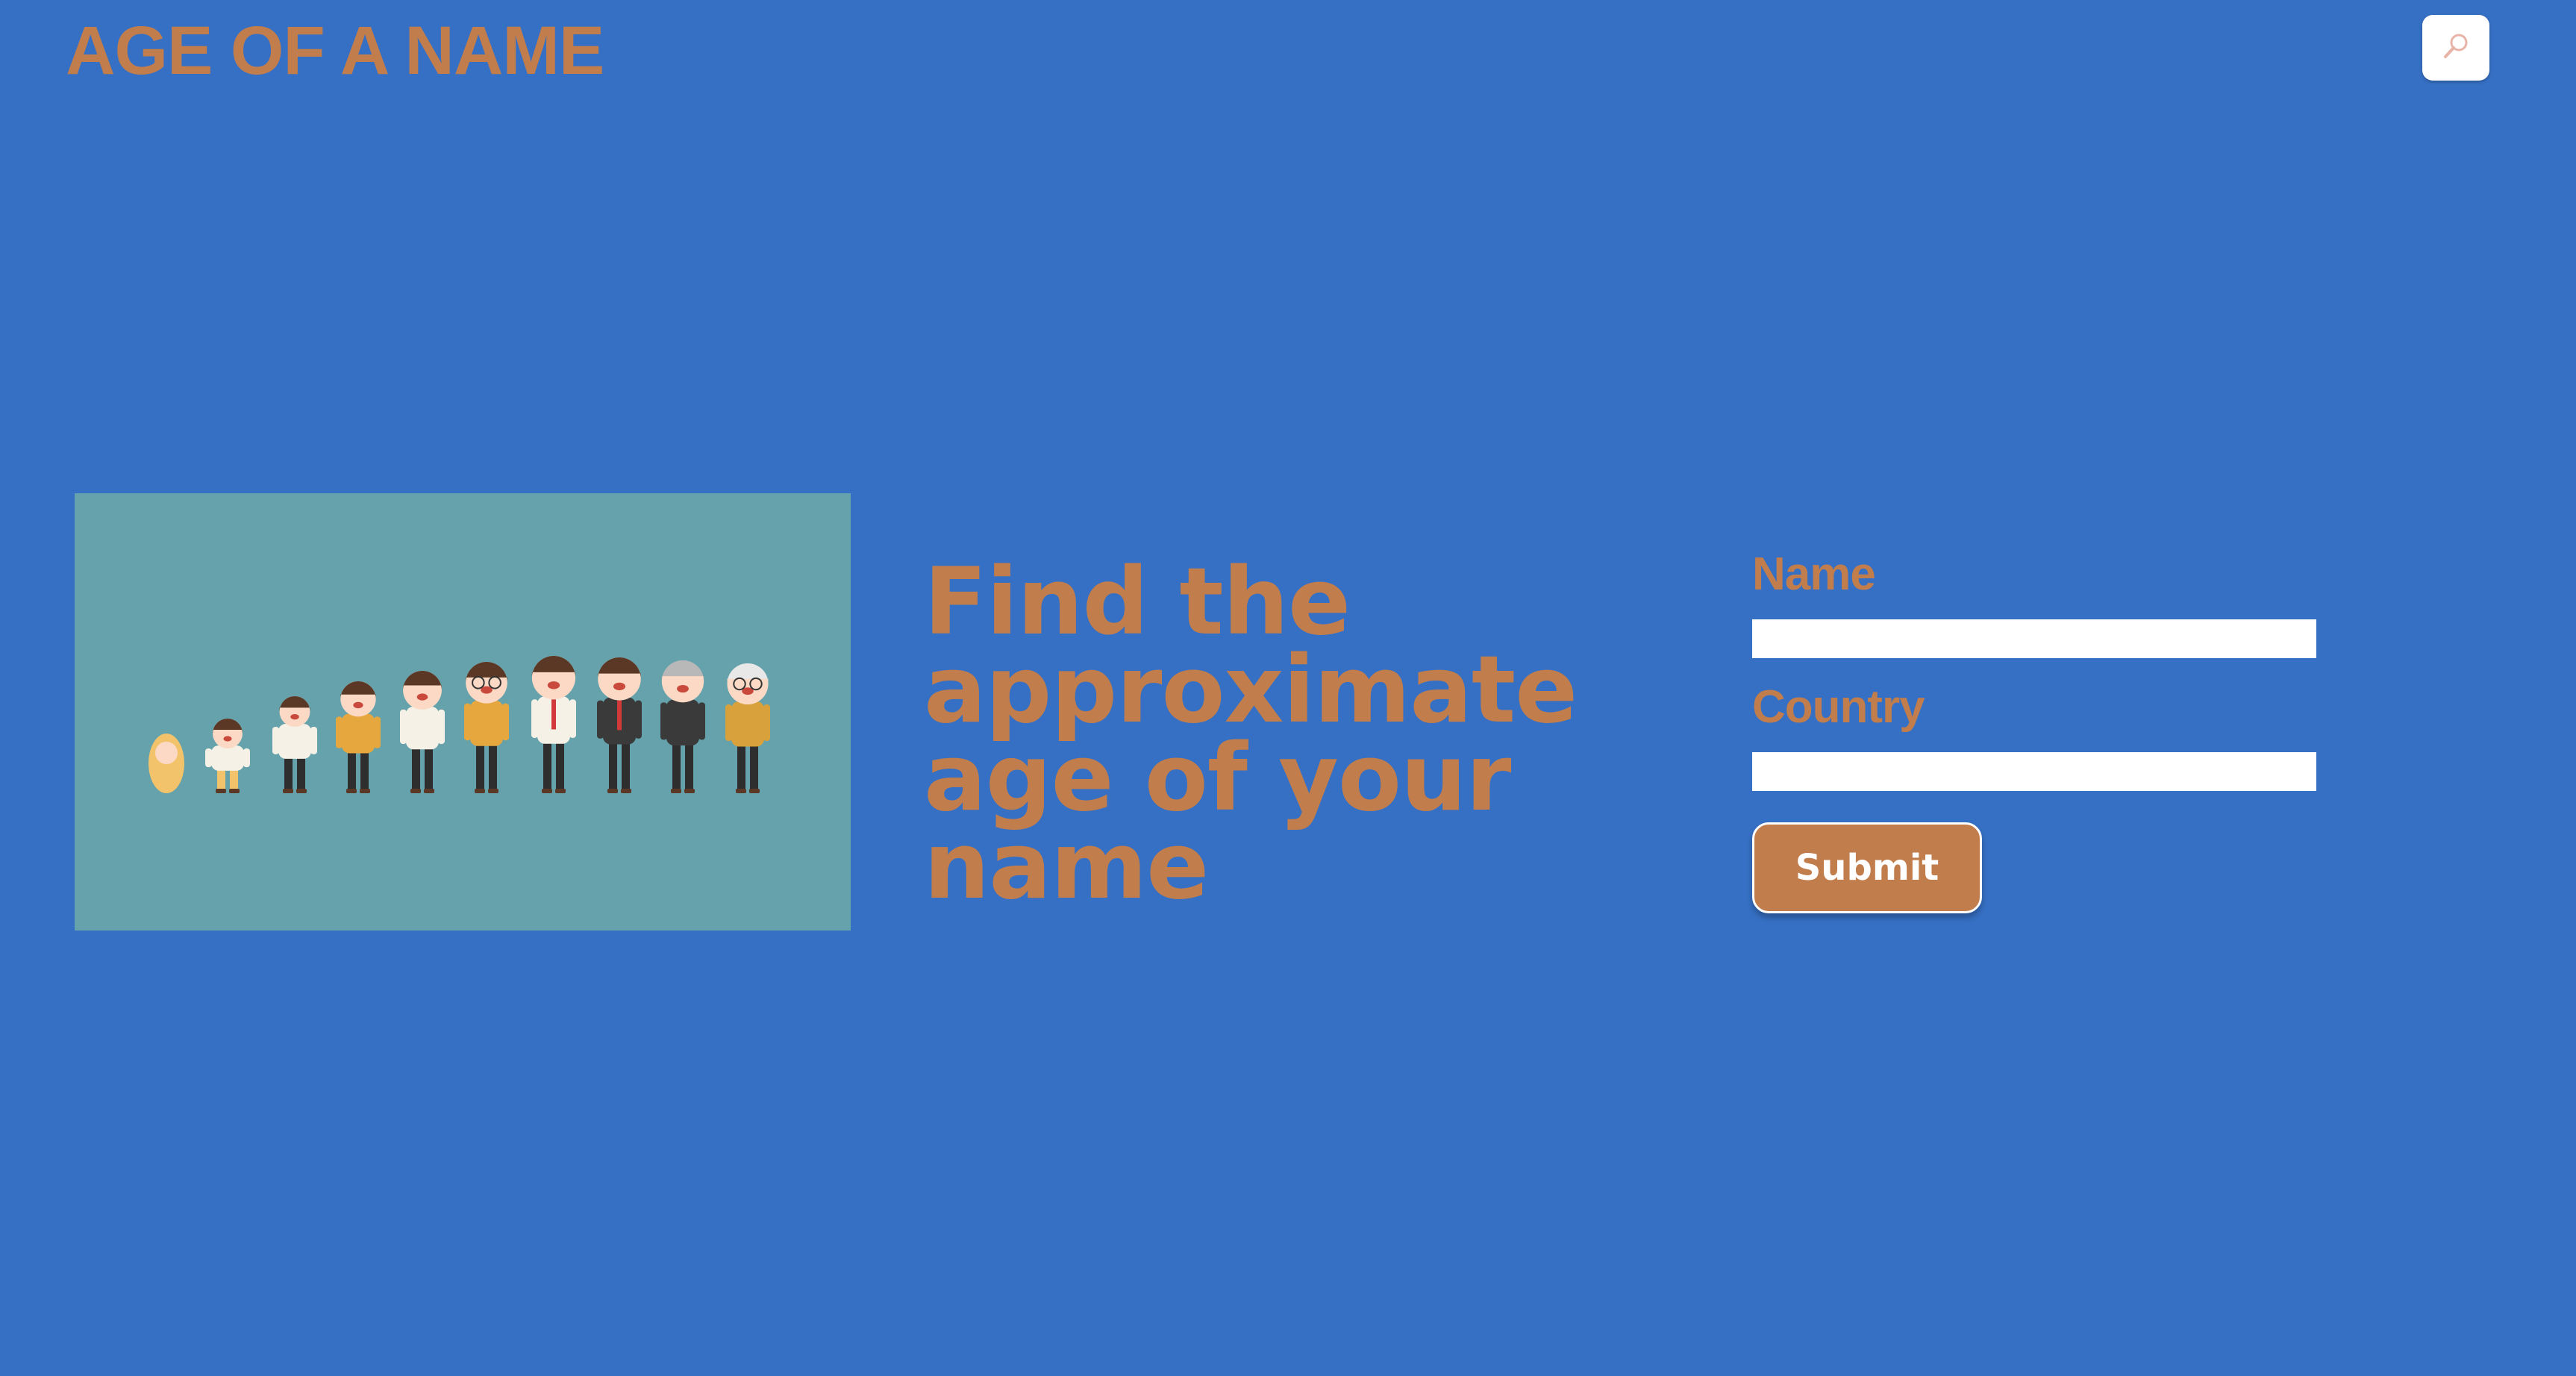  I want to click on age-progression-illustration, so click(463, 712).